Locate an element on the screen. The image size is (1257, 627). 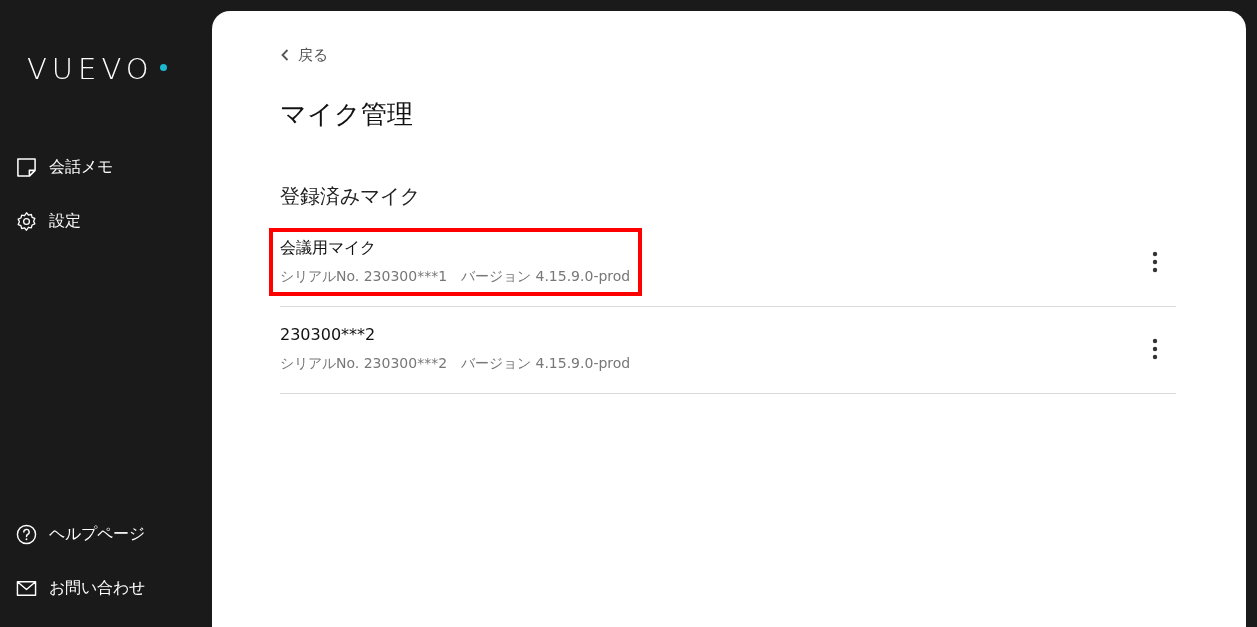
sidebar-item: 会話メモ is located at coordinates (106, 167).